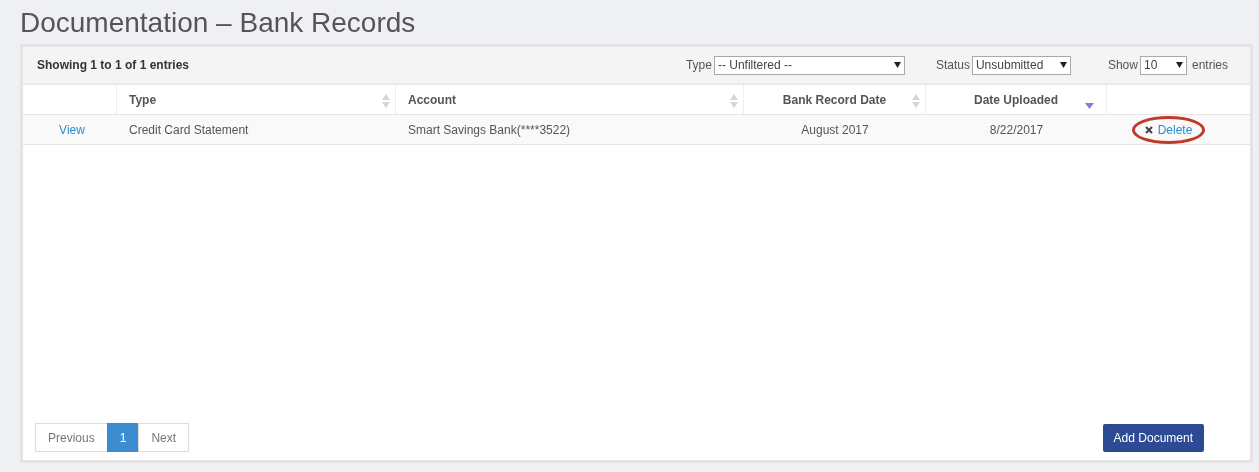  I want to click on table-cell: Credit Card Statement, so click(189, 129).